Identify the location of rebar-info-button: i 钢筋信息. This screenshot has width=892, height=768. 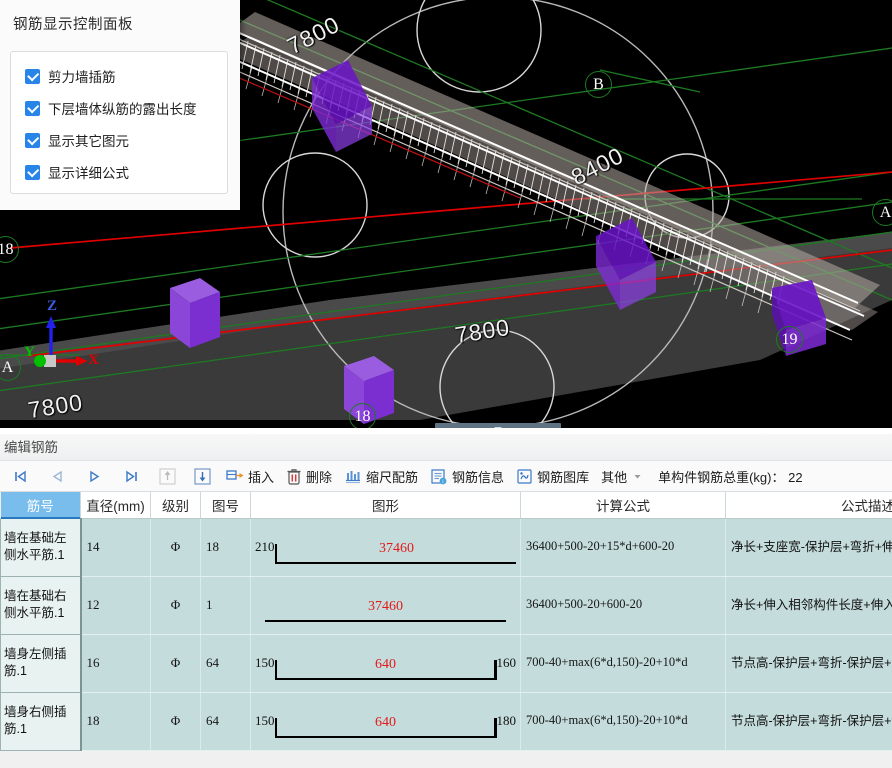
(467, 476).